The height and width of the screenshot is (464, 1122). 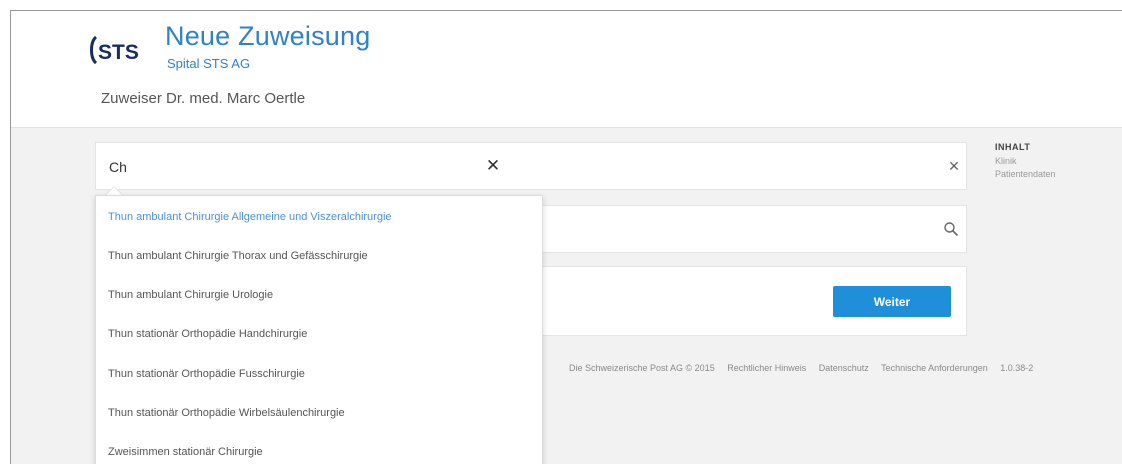 What do you see at coordinates (1013, 147) in the screenshot?
I see `toc-title: INHALT` at bounding box center [1013, 147].